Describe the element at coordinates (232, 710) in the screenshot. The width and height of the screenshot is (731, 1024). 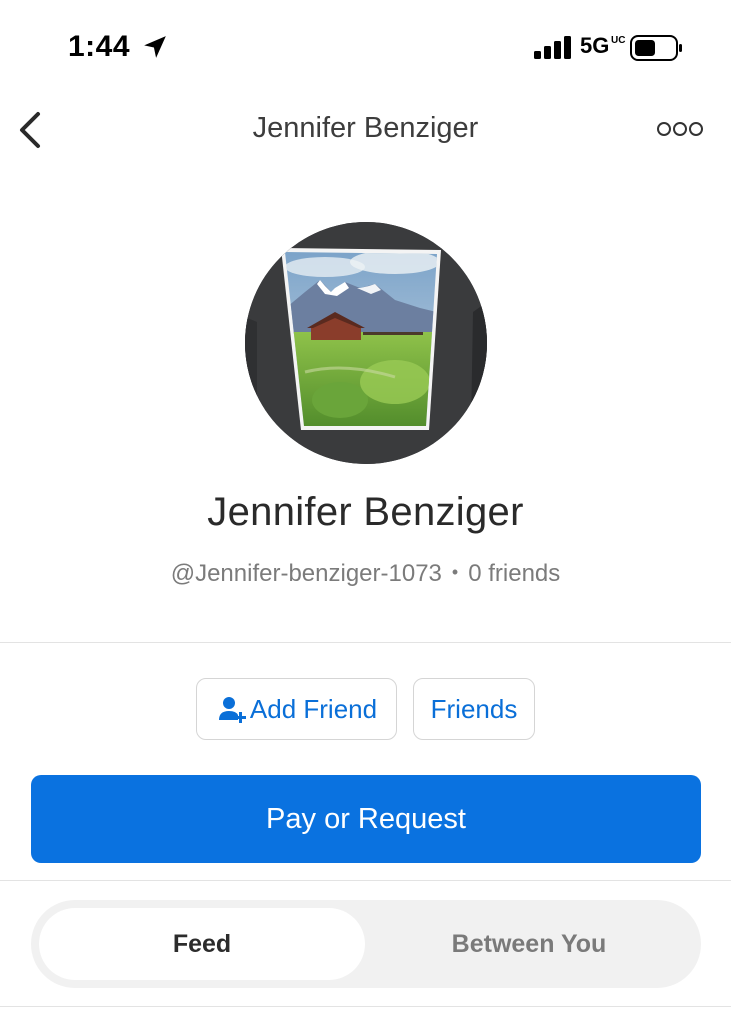
I see `add-person-icon` at that location.